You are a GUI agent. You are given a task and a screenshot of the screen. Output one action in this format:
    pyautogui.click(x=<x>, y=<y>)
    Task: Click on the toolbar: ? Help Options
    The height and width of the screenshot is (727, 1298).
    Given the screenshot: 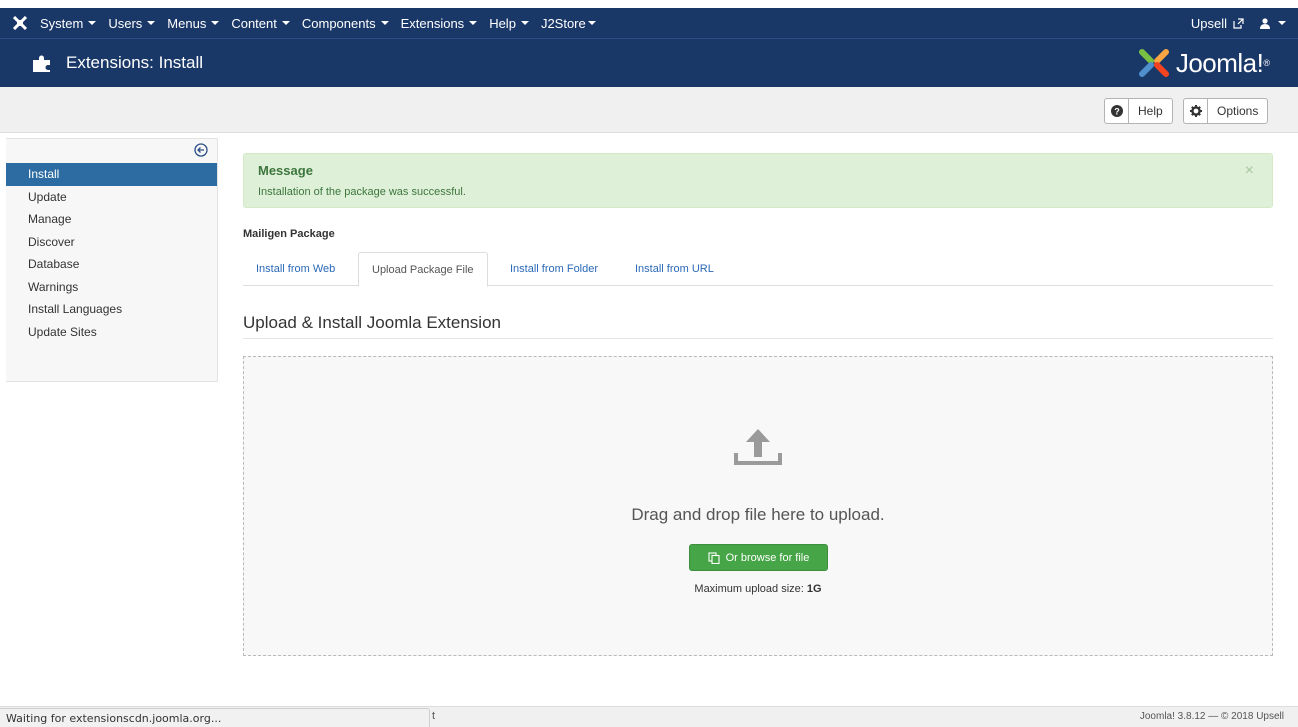 What is the action you would take?
    pyautogui.click(x=649, y=110)
    